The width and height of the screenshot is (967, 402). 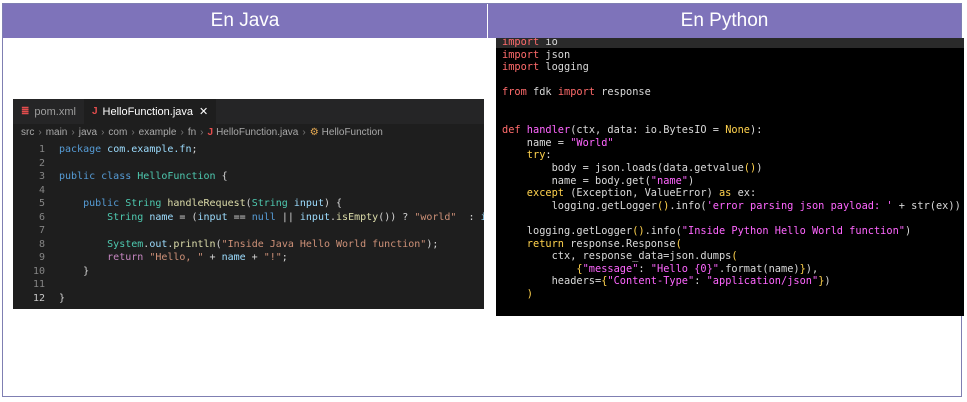 I want to click on code-token: "Inside Java Hello World function", so click(x=324, y=244).